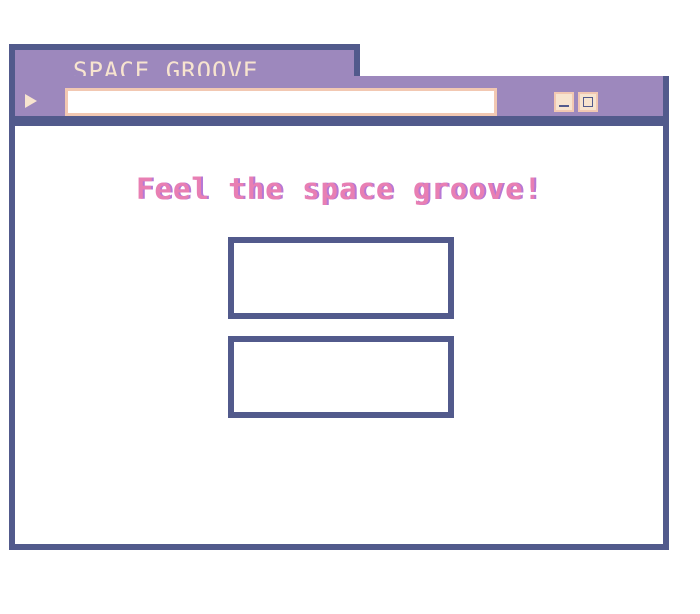 Image resolution: width=700 pixels, height=614 pixels. Describe the element at coordinates (339, 189) in the screenshot. I see `headline: Feel the space groove!` at that location.